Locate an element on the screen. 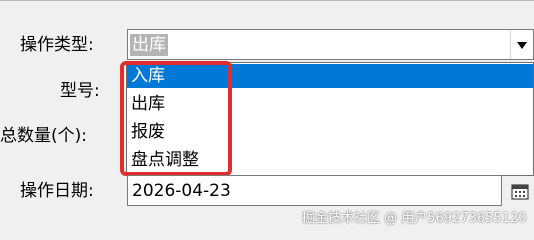 The height and width of the screenshot is (240, 534). operation-date-value: 2026-04-23 is located at coordinates (181, 191).